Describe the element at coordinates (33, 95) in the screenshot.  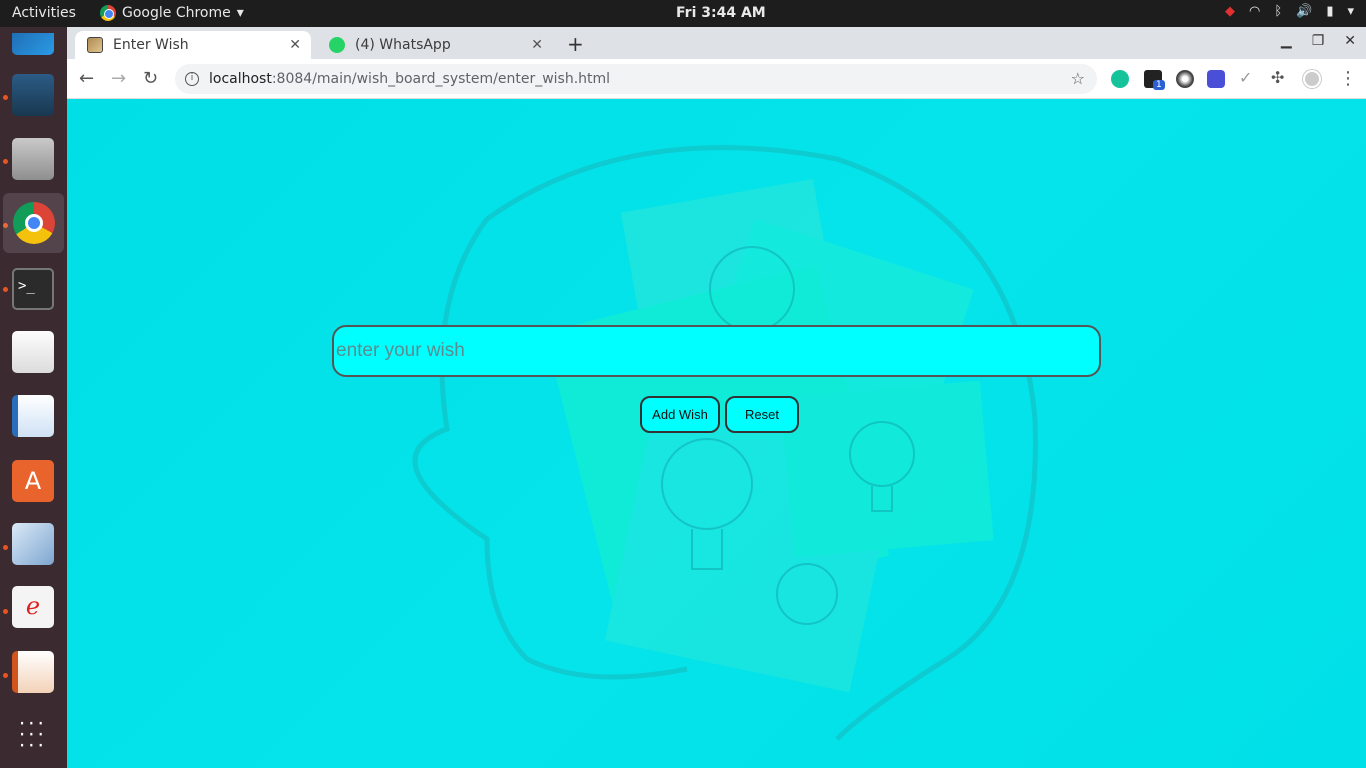
I see `mysql-workbench-icon` at that location.